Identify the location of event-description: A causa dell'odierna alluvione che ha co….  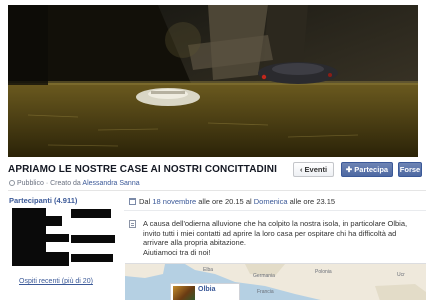
(275, 238).